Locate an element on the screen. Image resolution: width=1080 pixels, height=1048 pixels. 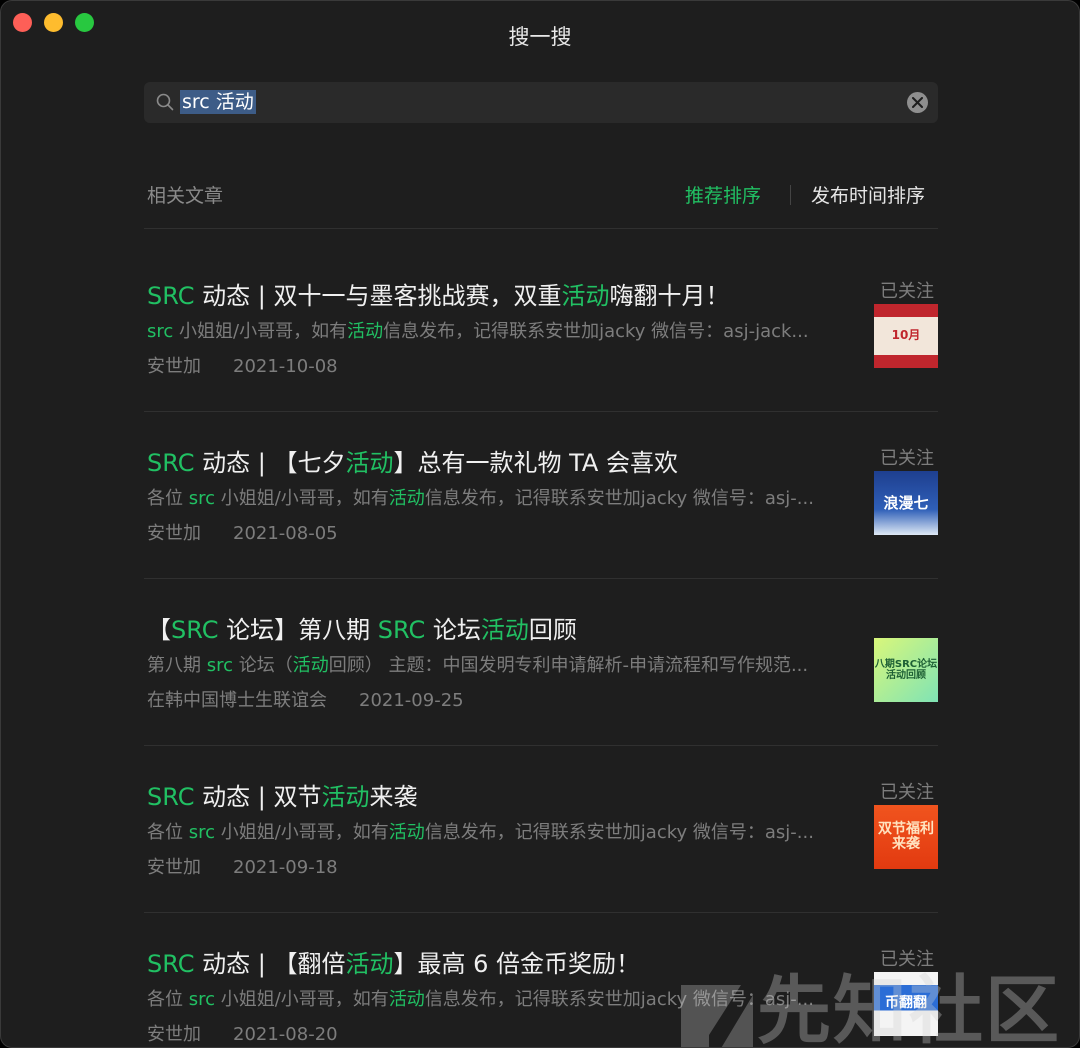
title-text: 动态 | 双节 is located at coordinates (258, 797).